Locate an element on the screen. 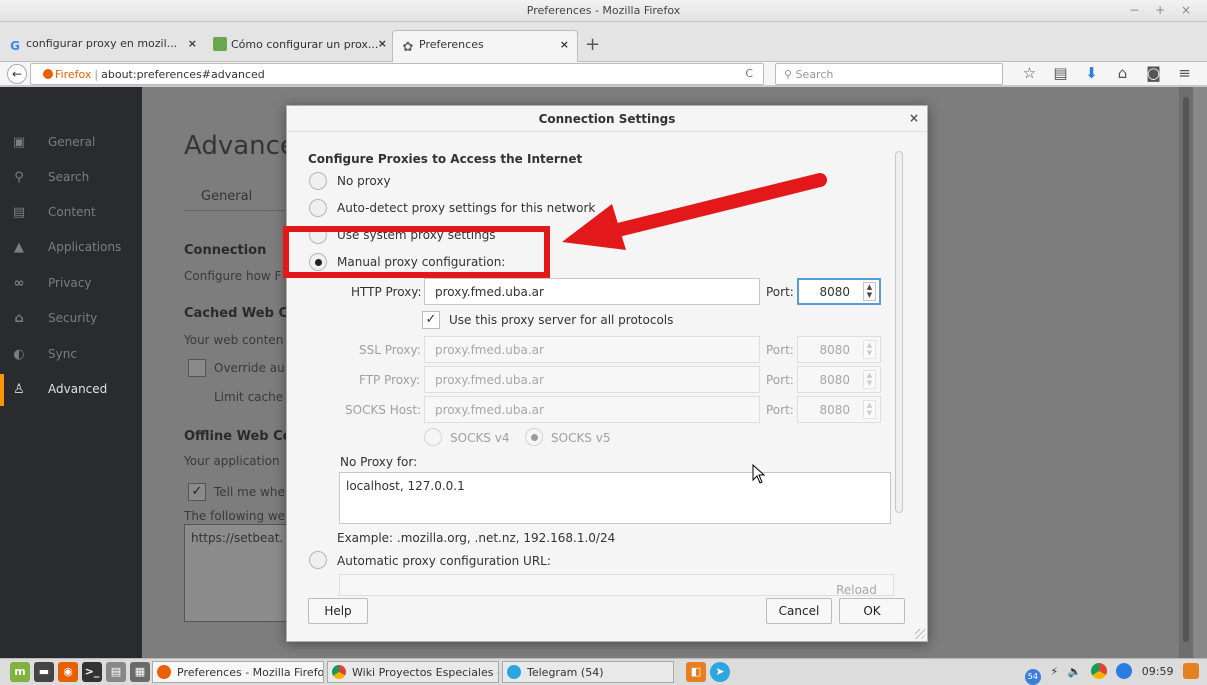 This screenshot has height=685, width=1207. socks-v5-radio is located at coordinates (534, 437).